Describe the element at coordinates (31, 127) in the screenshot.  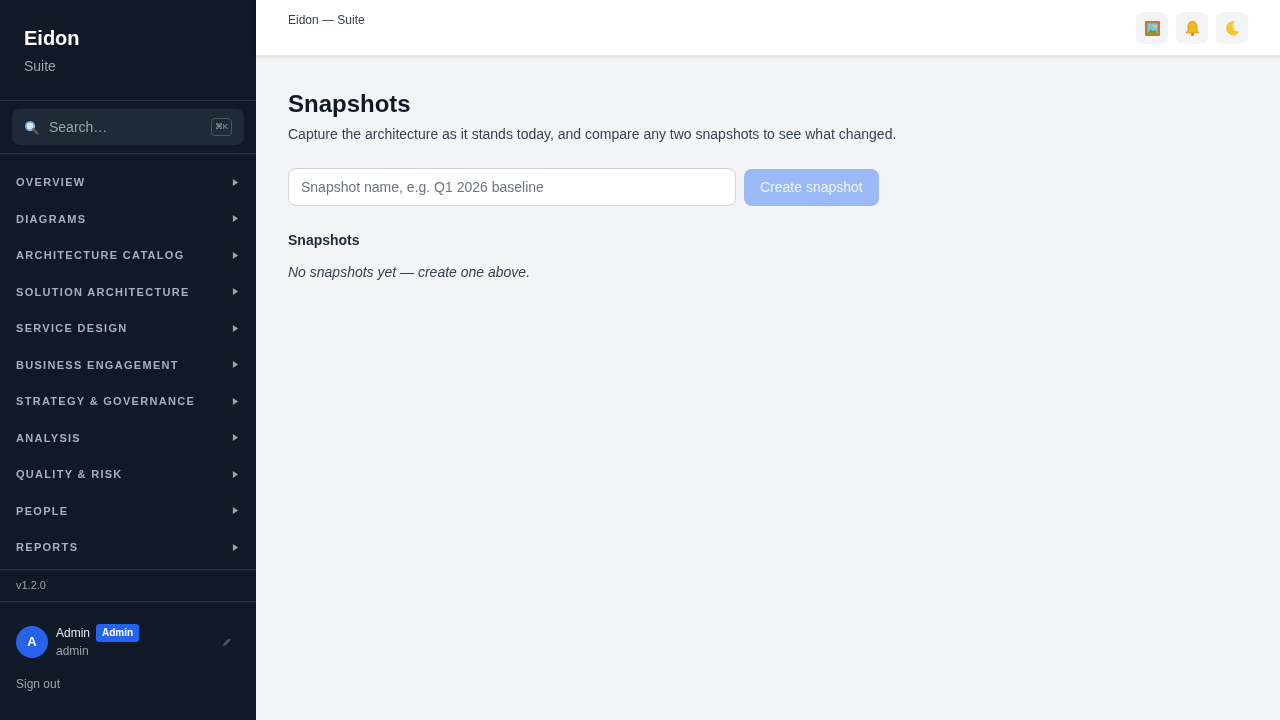
I see `magnifier-icon` at that location.